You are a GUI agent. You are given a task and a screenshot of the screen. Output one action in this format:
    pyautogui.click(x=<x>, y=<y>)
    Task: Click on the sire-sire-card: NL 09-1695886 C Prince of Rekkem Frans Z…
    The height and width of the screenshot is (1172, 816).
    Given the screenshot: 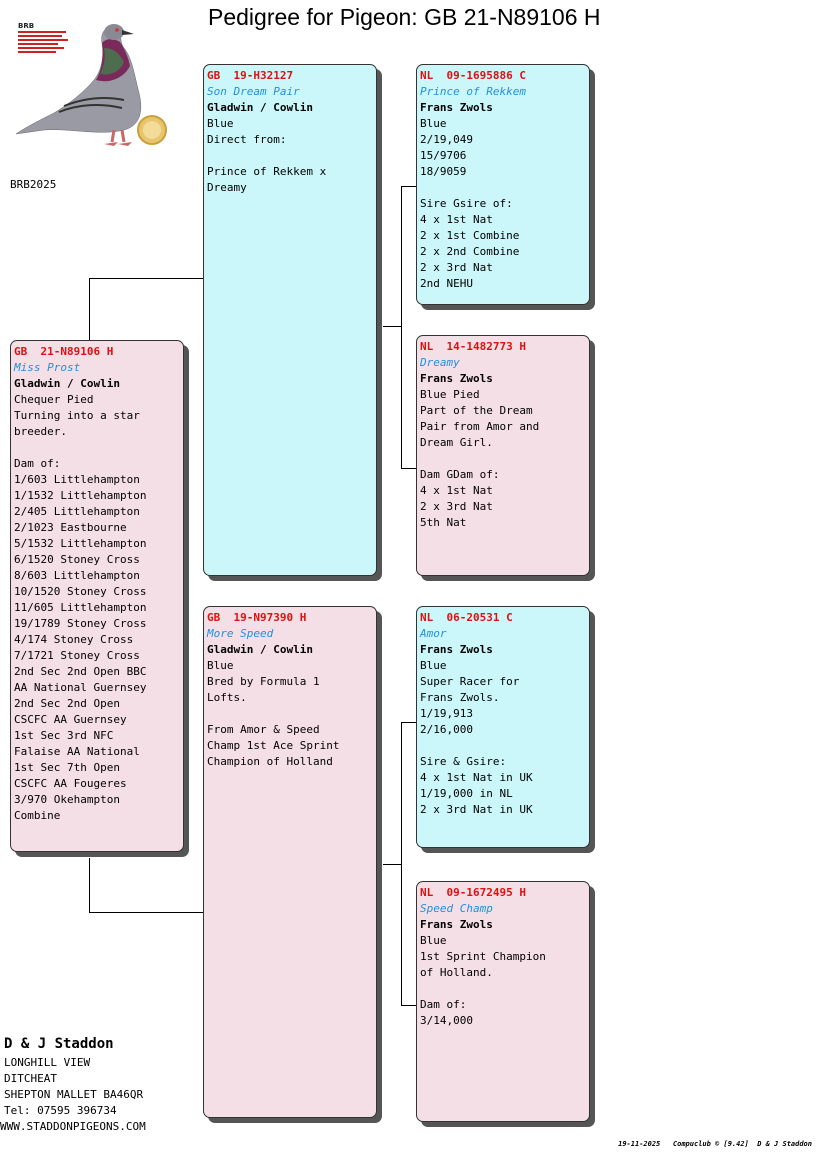 What is the action you would take?
    pyautogui.click(x=503, y=184)
    